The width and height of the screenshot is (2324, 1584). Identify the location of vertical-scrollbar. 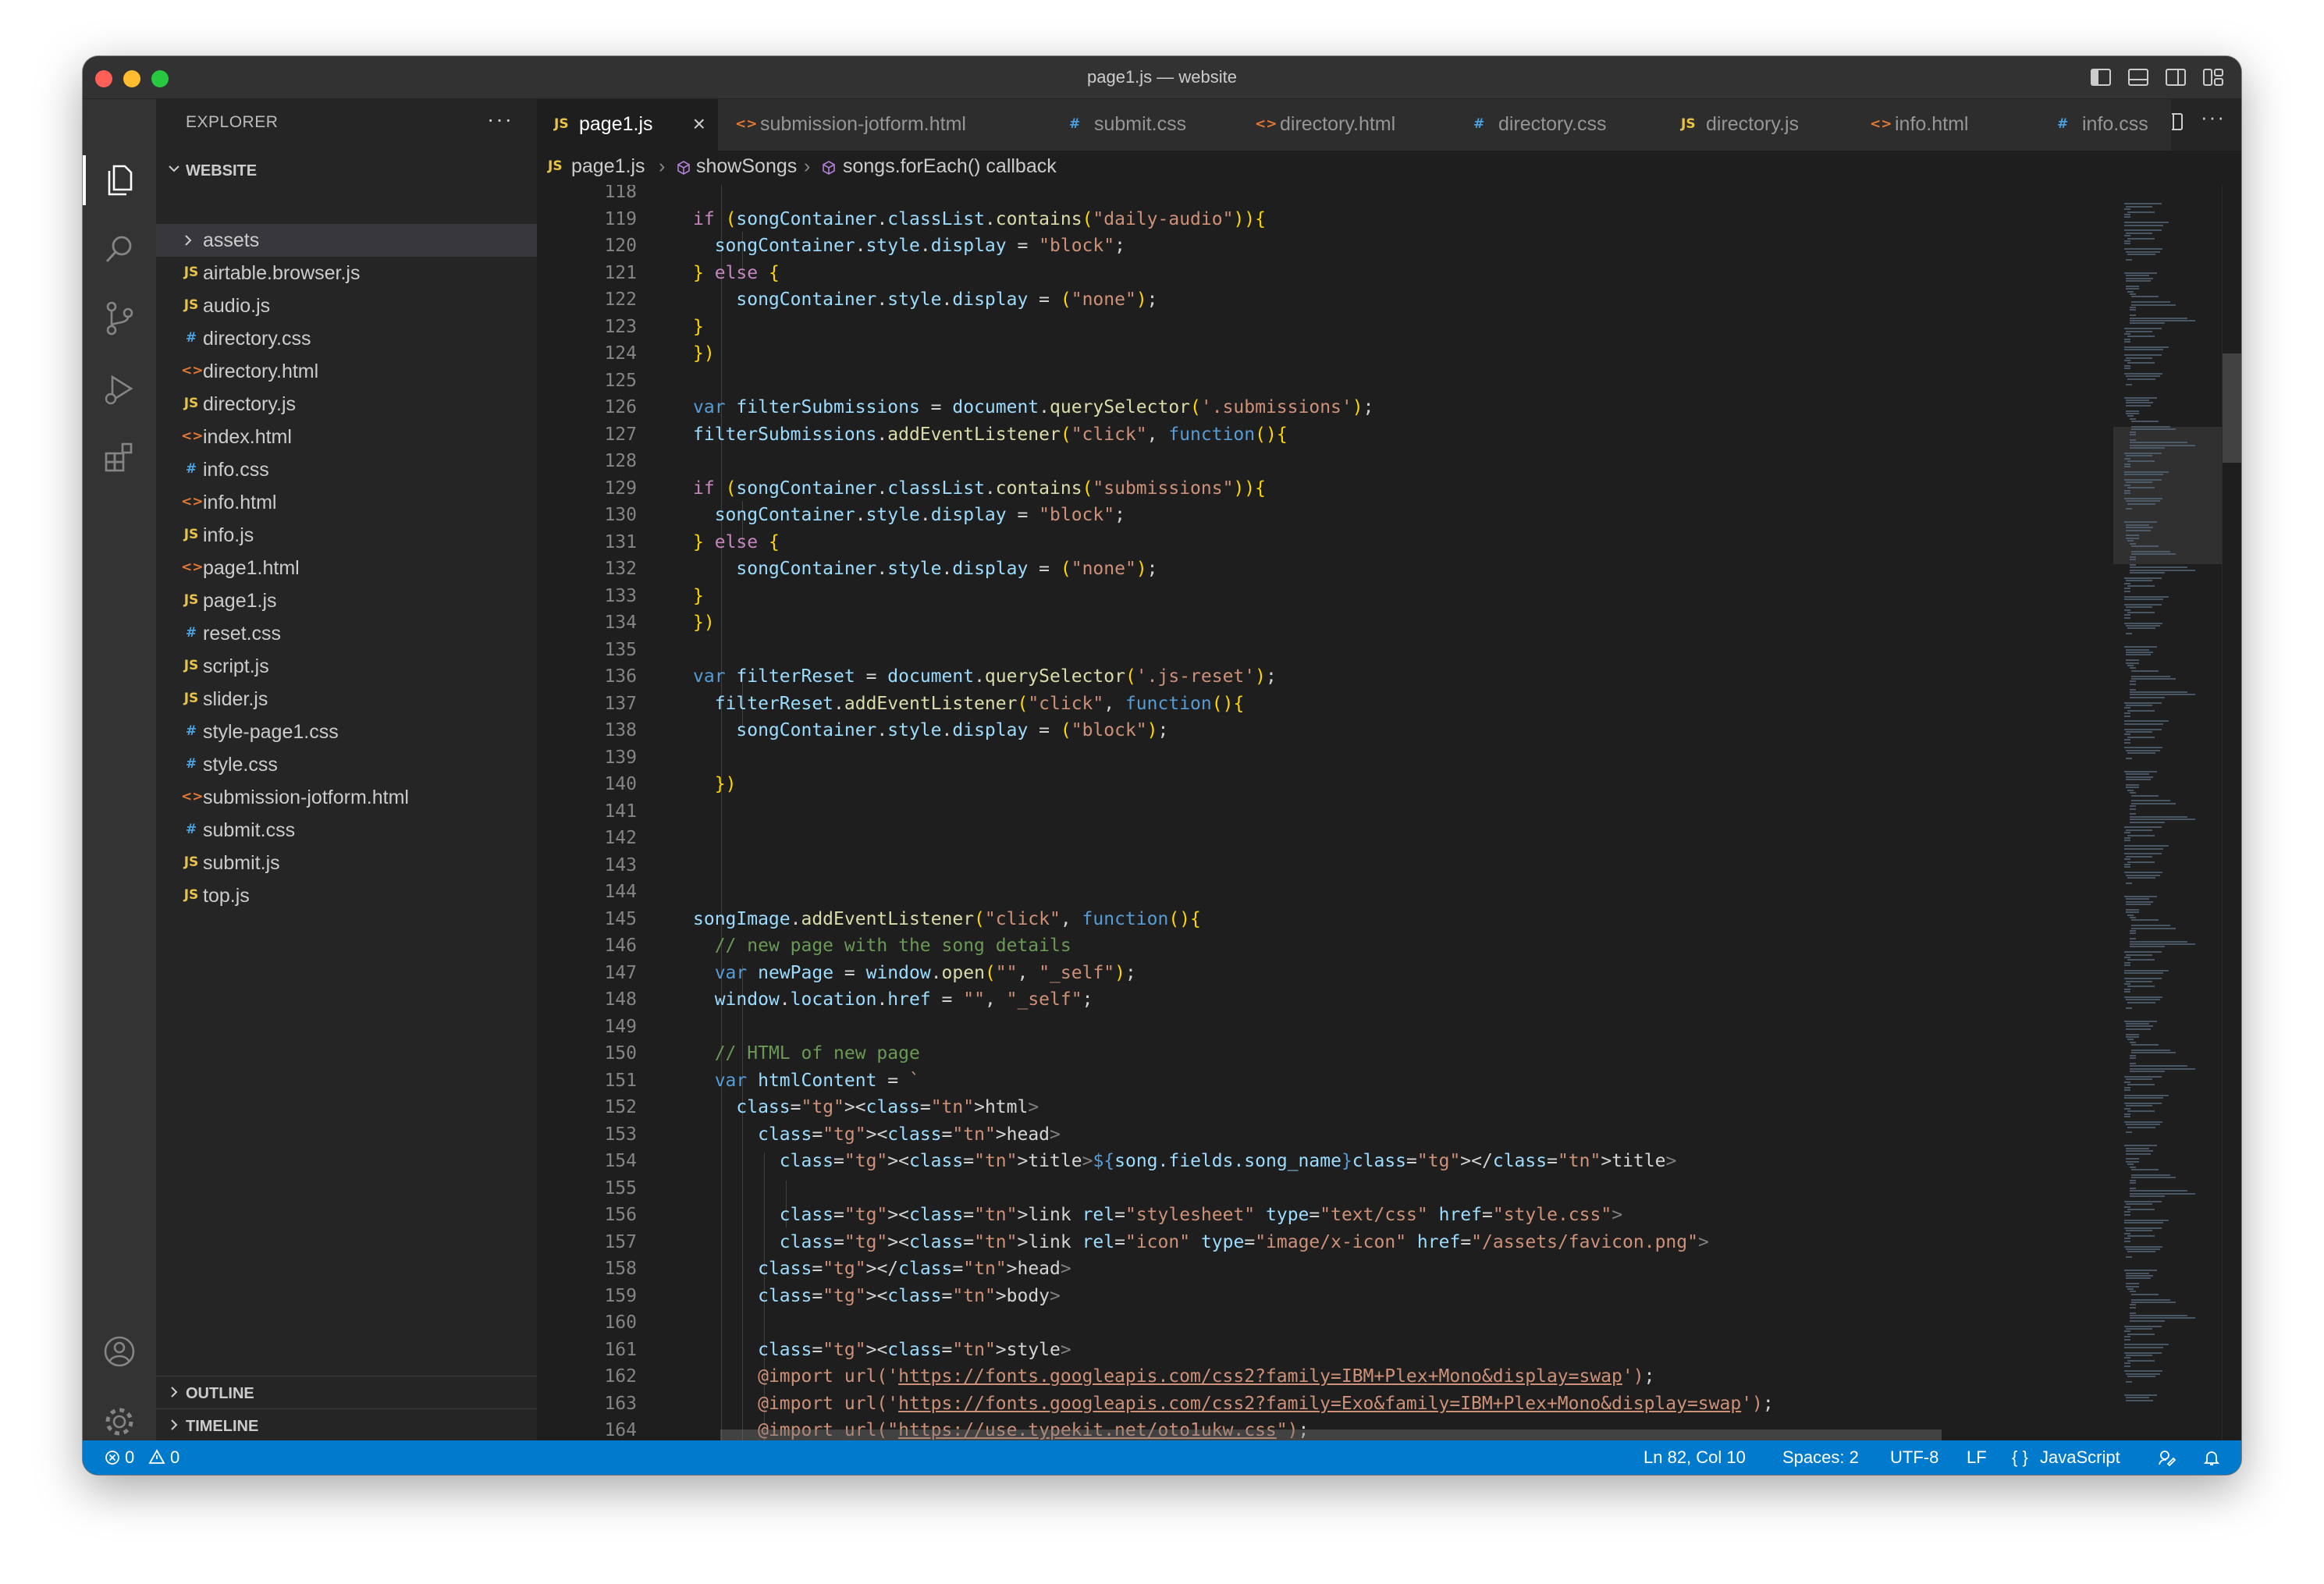
(2231, 812).